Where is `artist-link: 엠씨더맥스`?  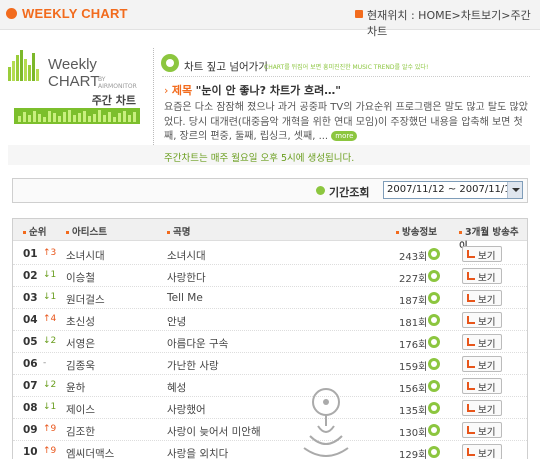
artist-link: 엠씨더맥스 is located at coordinates (90, 452).